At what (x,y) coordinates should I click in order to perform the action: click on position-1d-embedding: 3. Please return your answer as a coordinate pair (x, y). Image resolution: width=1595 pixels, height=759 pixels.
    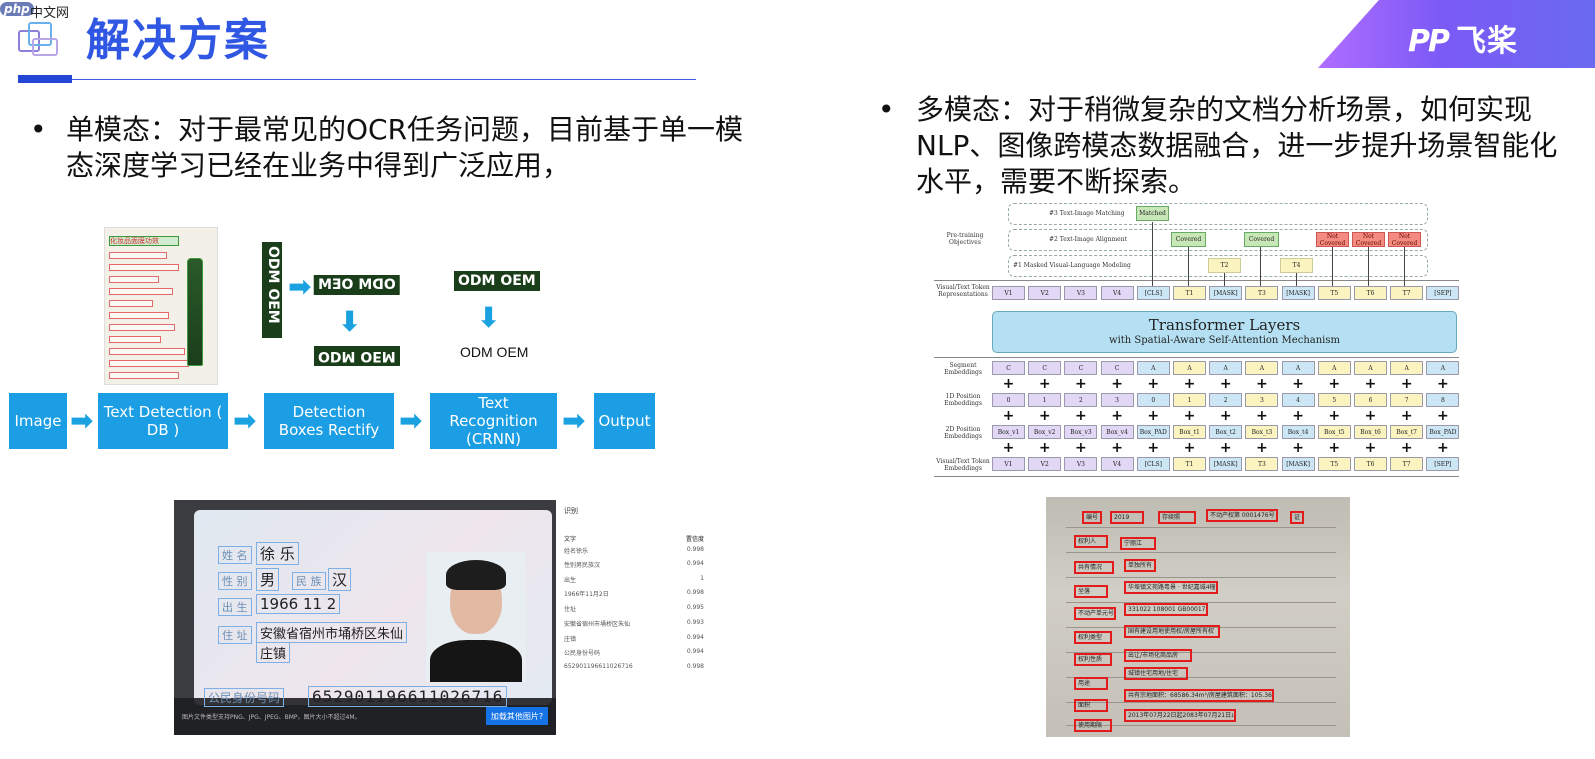
    Looking at the image, I should click on (1262, 400).